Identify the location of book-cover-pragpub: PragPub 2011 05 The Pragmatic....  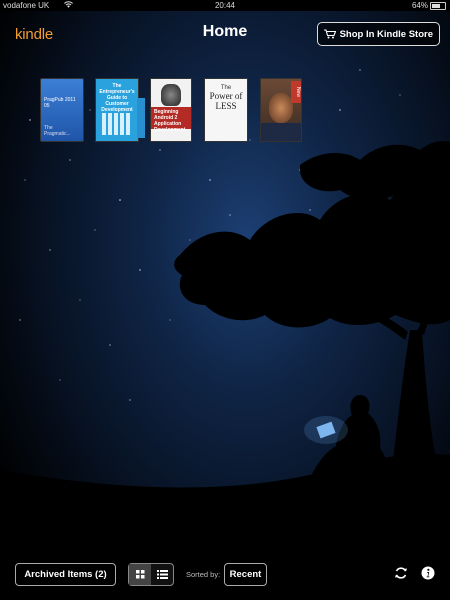
(62, 110).